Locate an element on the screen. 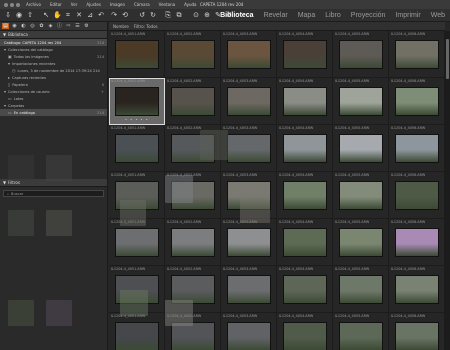 The image size is (450, 350). window-controls is located at coordinates (12, 4).